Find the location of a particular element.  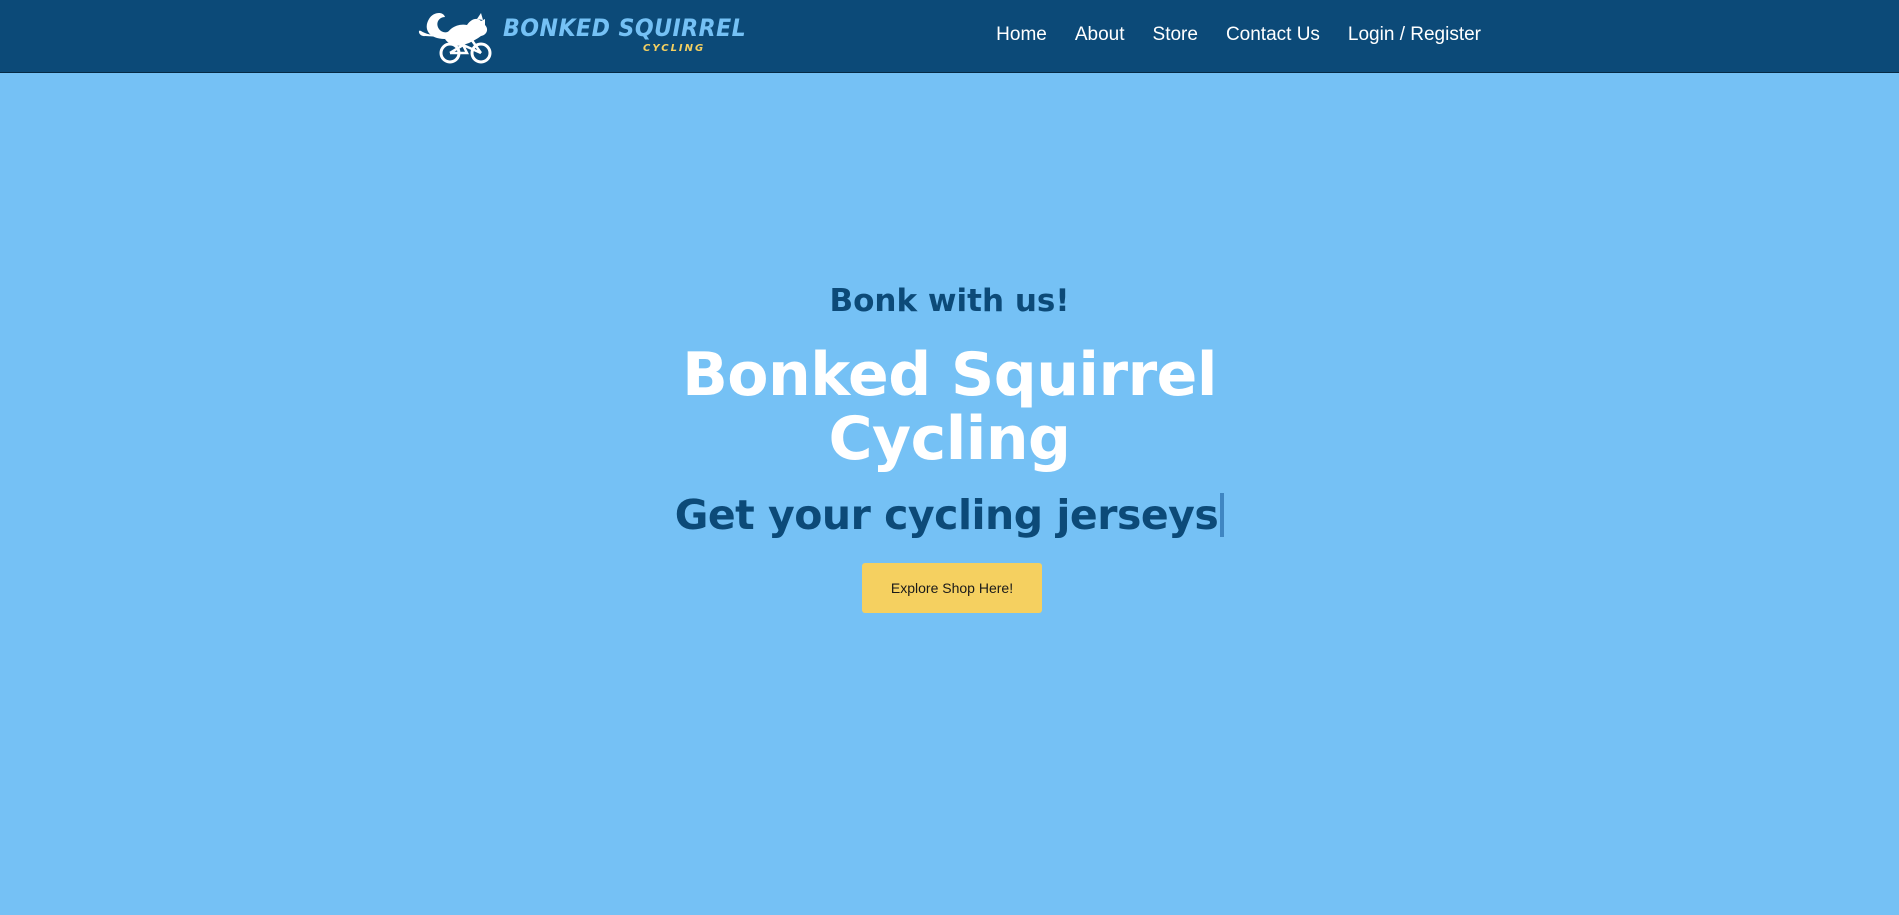

nav-home-link: Home is located at coordinates (1021, 35).